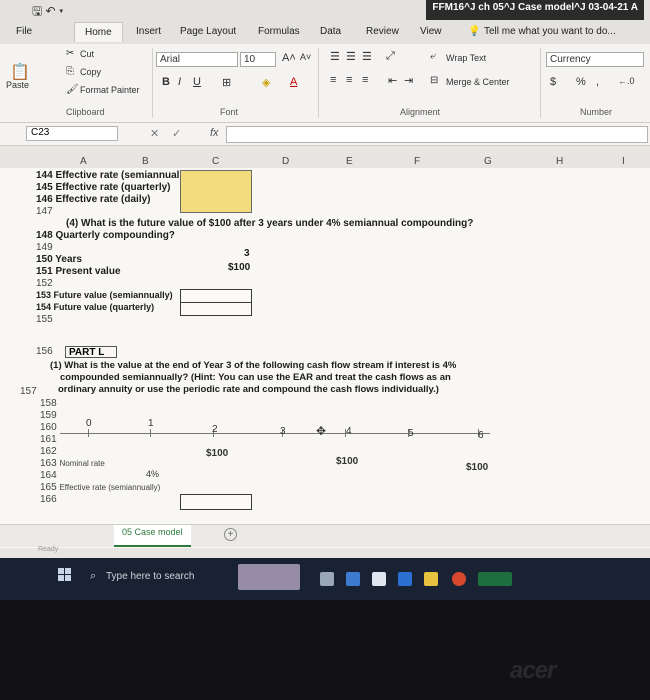 The width and height of the screenshot is (650, 700). I want to click on formula-bar: C23 ✕ ✓ fx, so click(325, 134).